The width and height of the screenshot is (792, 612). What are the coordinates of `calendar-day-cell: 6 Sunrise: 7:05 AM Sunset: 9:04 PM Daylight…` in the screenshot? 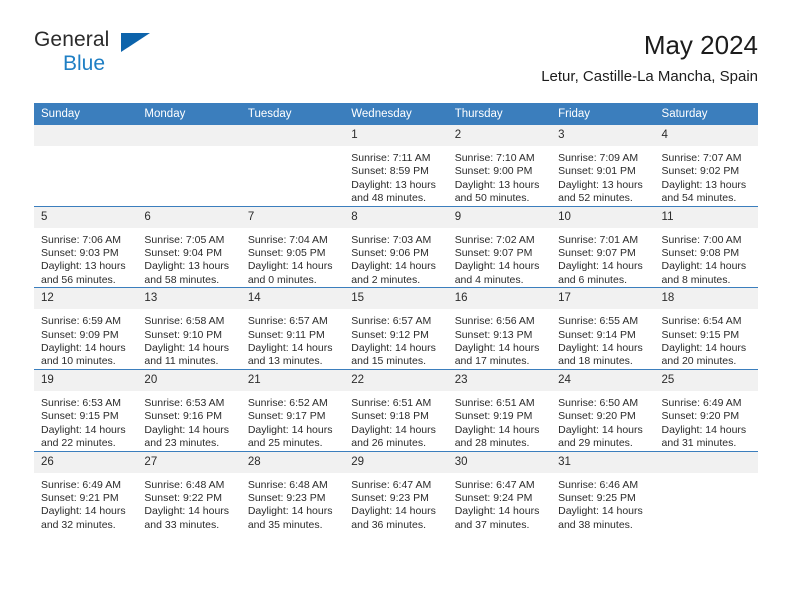 It's located at (189, 246).